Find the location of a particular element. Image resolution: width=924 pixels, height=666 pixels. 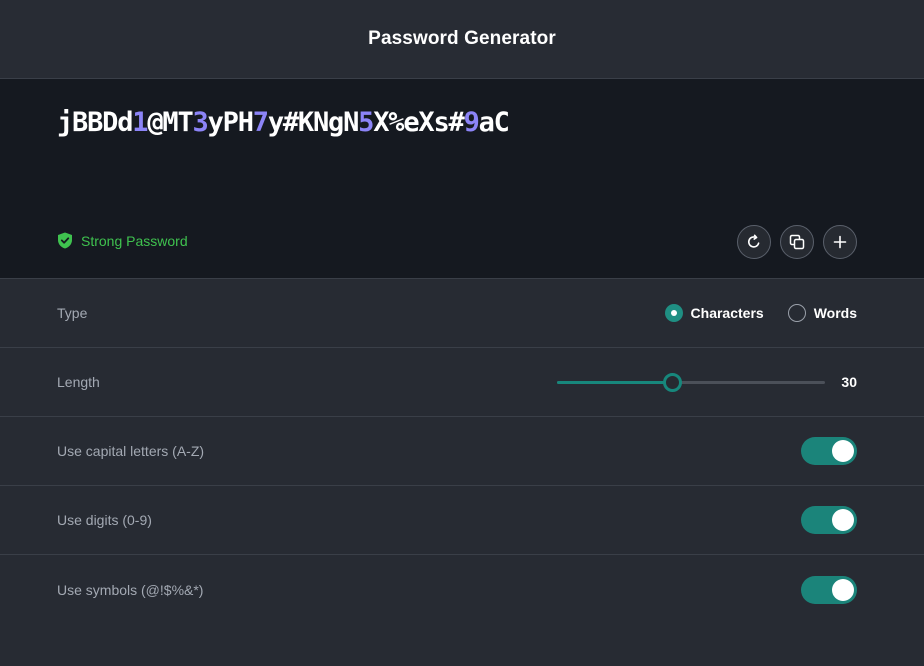

digits-toggle is located at coordinates (829, 520).